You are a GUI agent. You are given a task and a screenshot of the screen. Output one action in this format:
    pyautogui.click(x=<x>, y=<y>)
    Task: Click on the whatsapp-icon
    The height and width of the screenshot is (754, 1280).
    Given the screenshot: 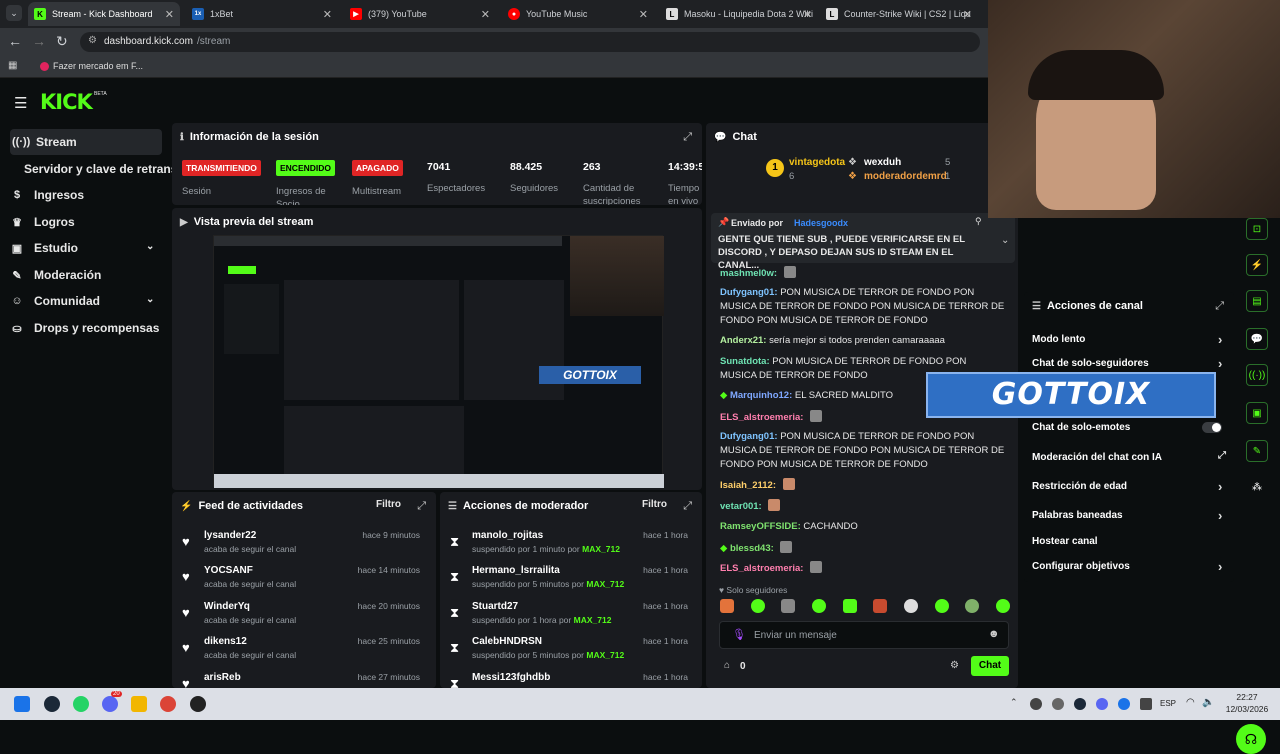 What is the action you would take?
    pyautogui.click(x=81, y=704)
    